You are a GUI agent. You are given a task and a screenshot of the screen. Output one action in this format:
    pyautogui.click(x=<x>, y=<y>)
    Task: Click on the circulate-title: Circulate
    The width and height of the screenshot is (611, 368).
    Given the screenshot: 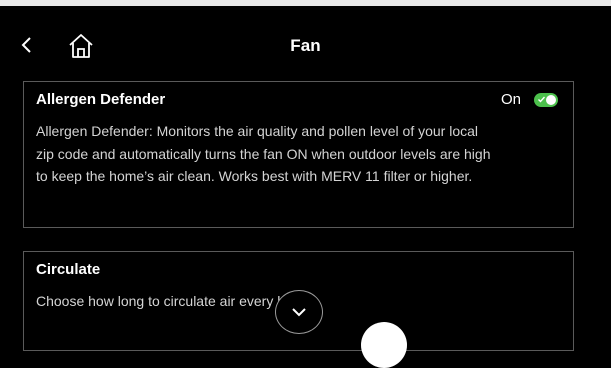 What is the action you would take?
    pyautogui.click(x=68, y=269)
    